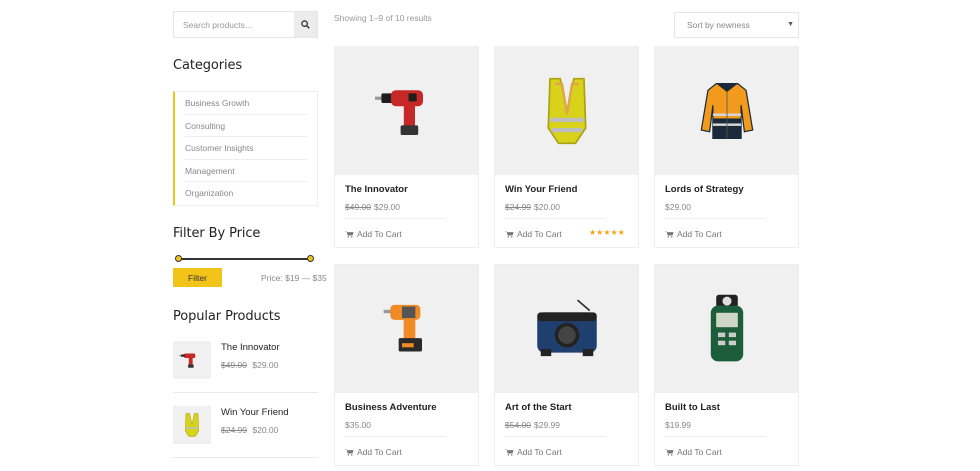 The width and height of the screenshot is (980, 471). I want to click on price-slider, so click(244, 259).